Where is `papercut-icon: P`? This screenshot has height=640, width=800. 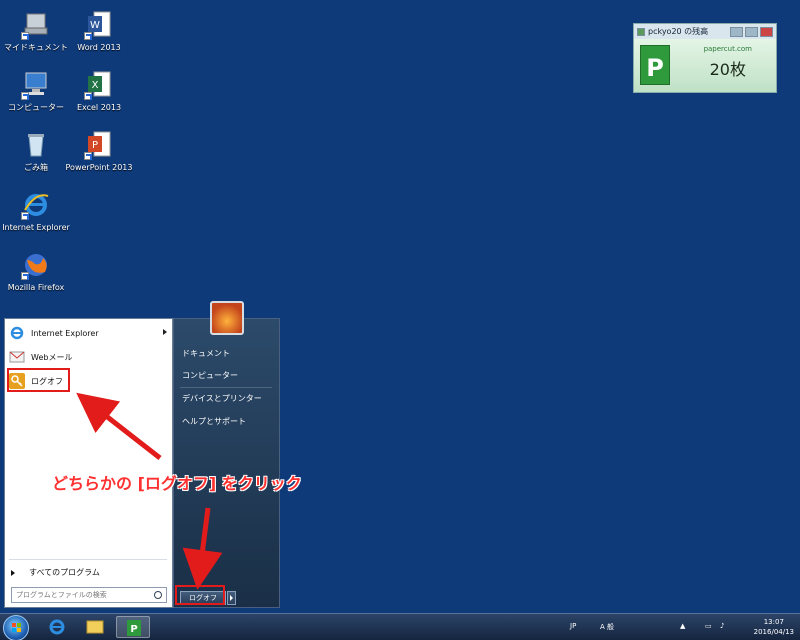 papercut-icon: P is located at coordinates (134, 628).